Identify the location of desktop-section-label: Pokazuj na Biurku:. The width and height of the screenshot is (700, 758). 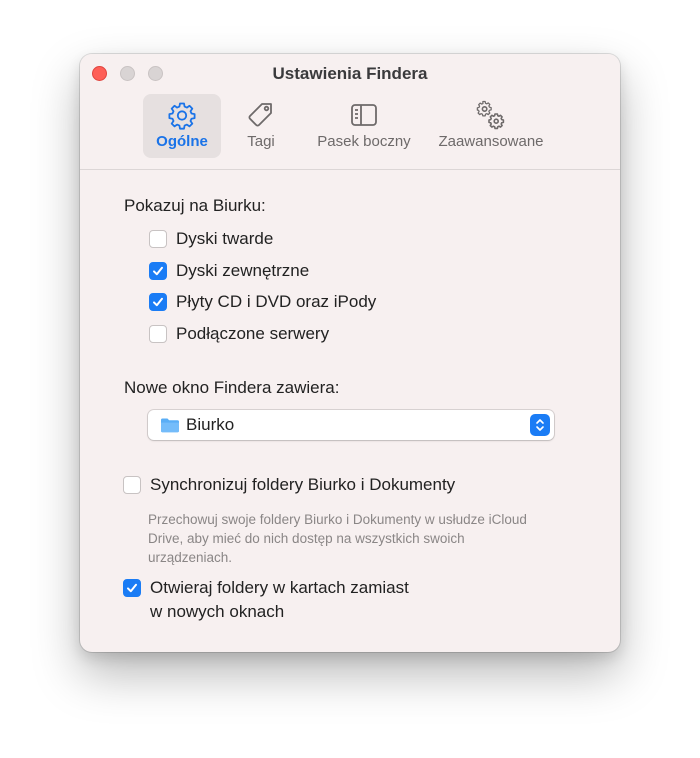
(195, 205).